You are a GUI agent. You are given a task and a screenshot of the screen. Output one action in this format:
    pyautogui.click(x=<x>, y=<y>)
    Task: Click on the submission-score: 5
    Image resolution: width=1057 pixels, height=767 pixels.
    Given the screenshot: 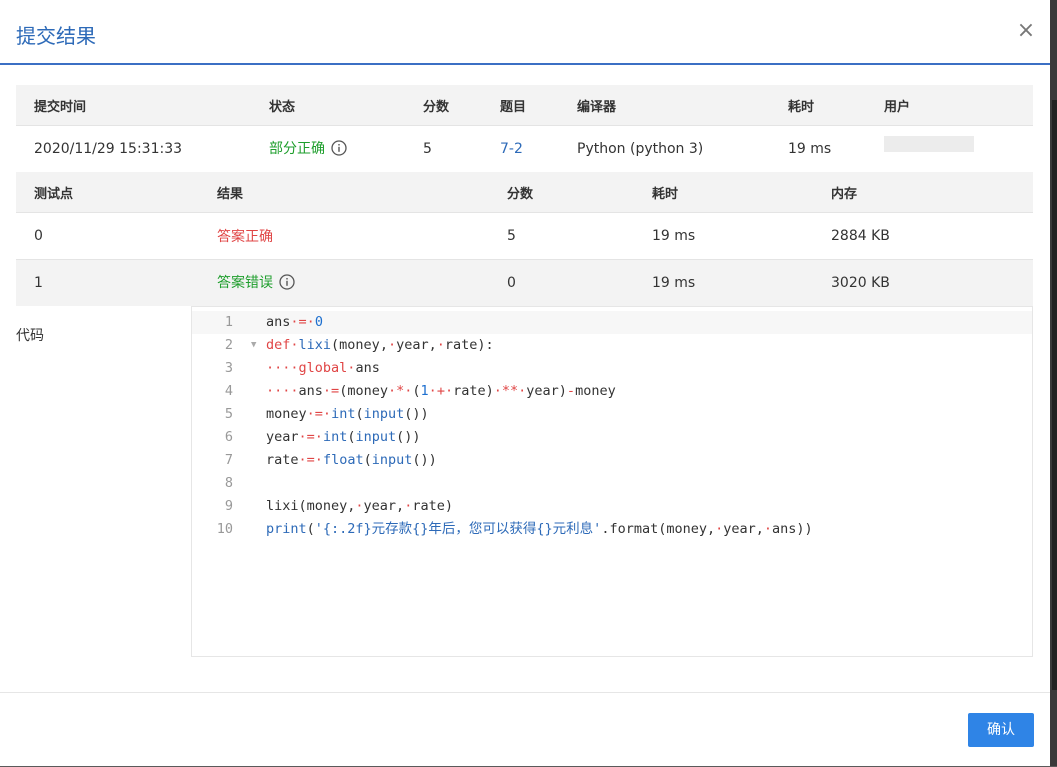 What is the action you would take?
    pyautogui.click(x=443, y=148)
    